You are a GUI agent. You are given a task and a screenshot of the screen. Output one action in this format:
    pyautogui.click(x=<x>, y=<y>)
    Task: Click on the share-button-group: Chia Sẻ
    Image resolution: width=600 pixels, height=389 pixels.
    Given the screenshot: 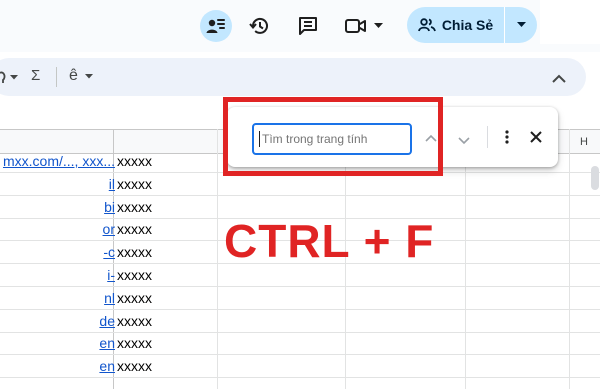 What is the action you would take?
    pyautogui.click(x=472, y=25)
    